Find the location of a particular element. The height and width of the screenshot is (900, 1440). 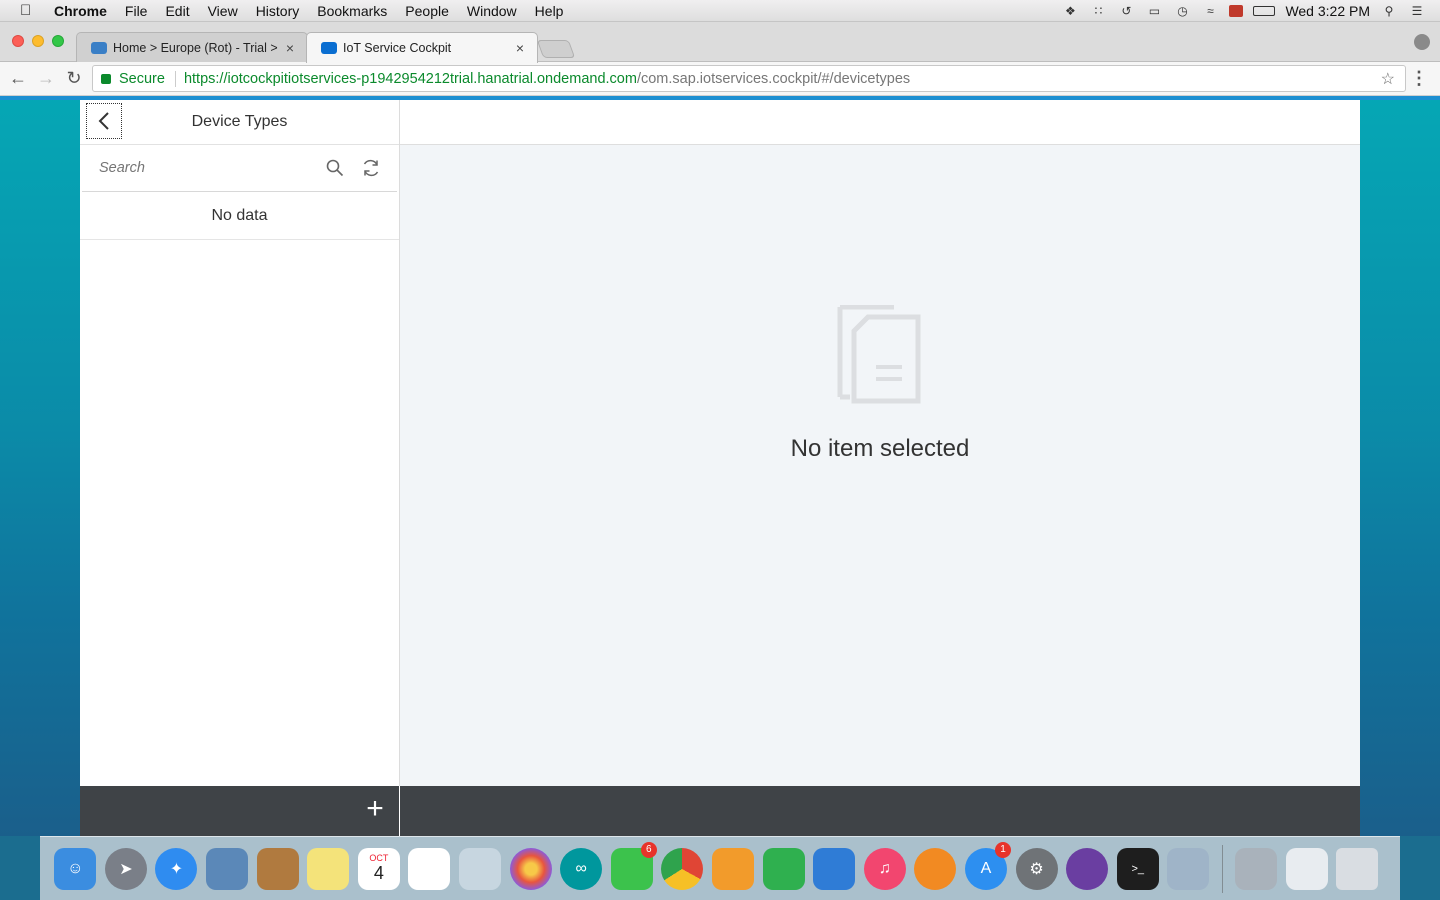

photo-booth-icon is located at coordinates (480, 868).